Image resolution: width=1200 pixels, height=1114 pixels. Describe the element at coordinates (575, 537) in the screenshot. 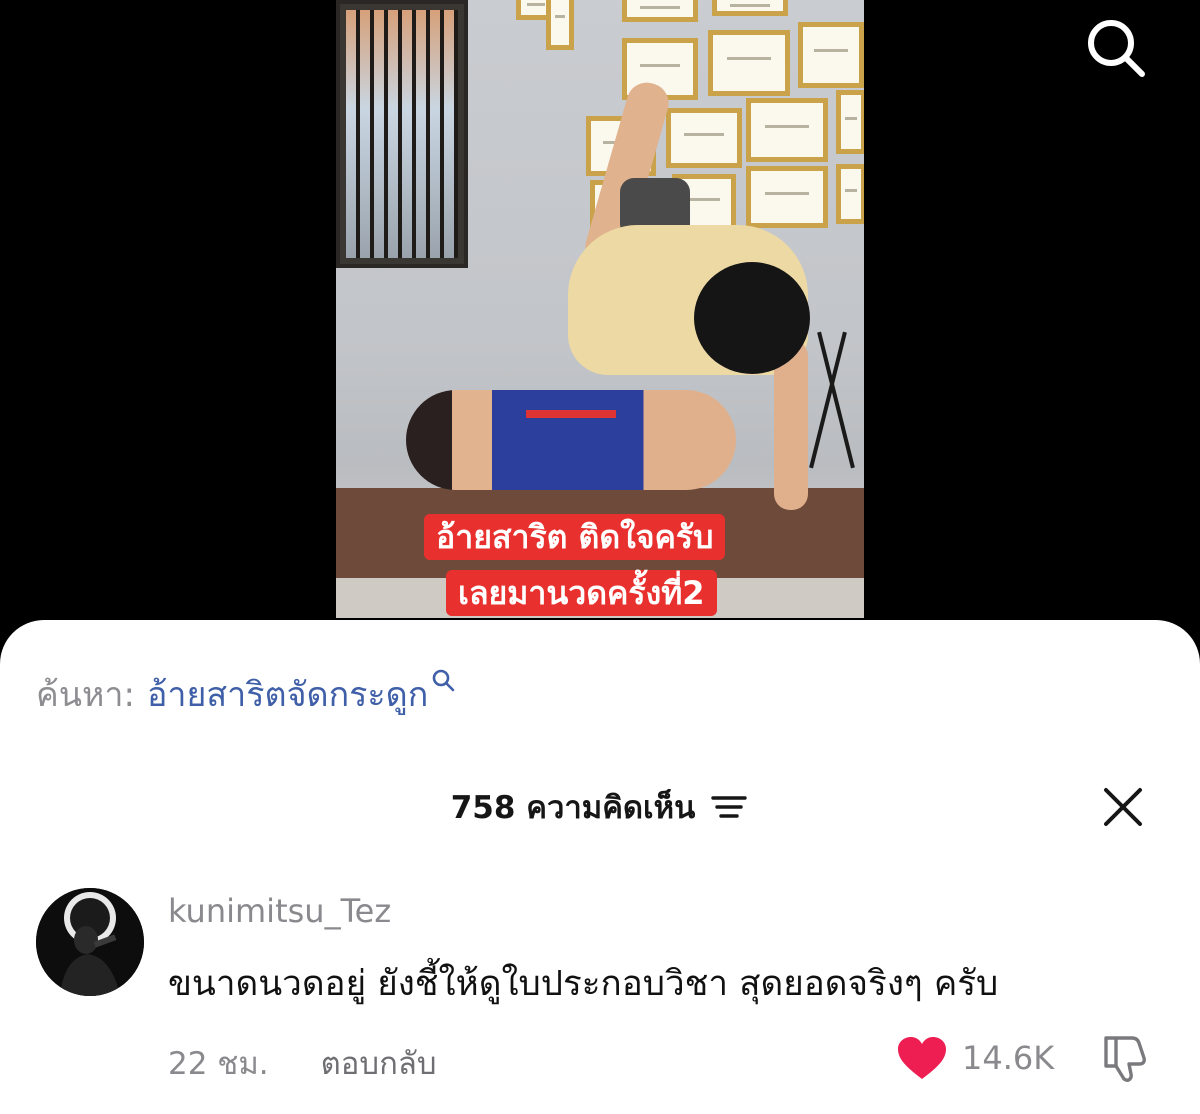

I see `video-caption-line-1: อ้ายสาริต ติดใจครับ` at that location.